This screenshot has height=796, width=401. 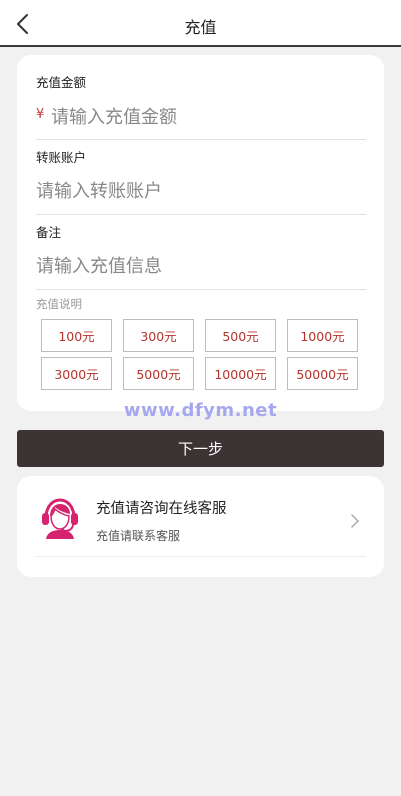 What do you see at coordinates (138, 536) in the screenshot?
I see `service-subtitle: 充值请联系客服` at bounding box center [138, 536].